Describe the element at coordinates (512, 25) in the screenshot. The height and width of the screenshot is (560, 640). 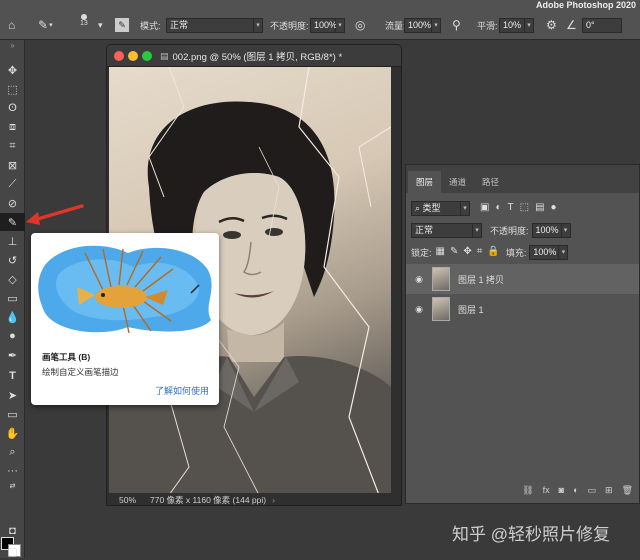
I see `smoothing-value: 10%` at that location.